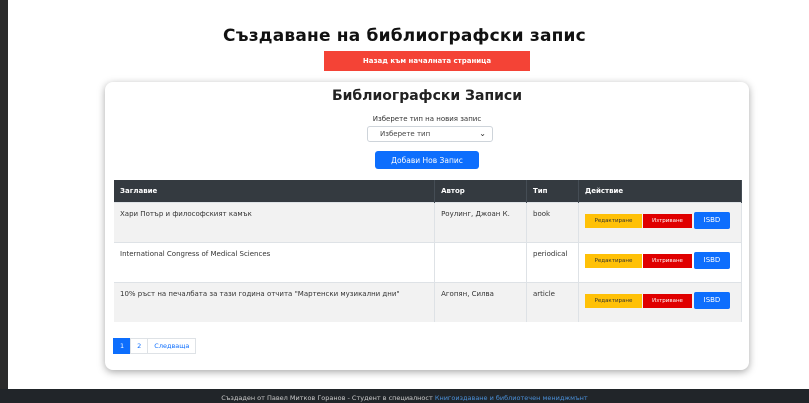 This screenshot has width=809, height=403. Describe the element at coordinates (427, 61) in the screenshot. I see `back-to-home-button: Назад към началната страница` at that location.